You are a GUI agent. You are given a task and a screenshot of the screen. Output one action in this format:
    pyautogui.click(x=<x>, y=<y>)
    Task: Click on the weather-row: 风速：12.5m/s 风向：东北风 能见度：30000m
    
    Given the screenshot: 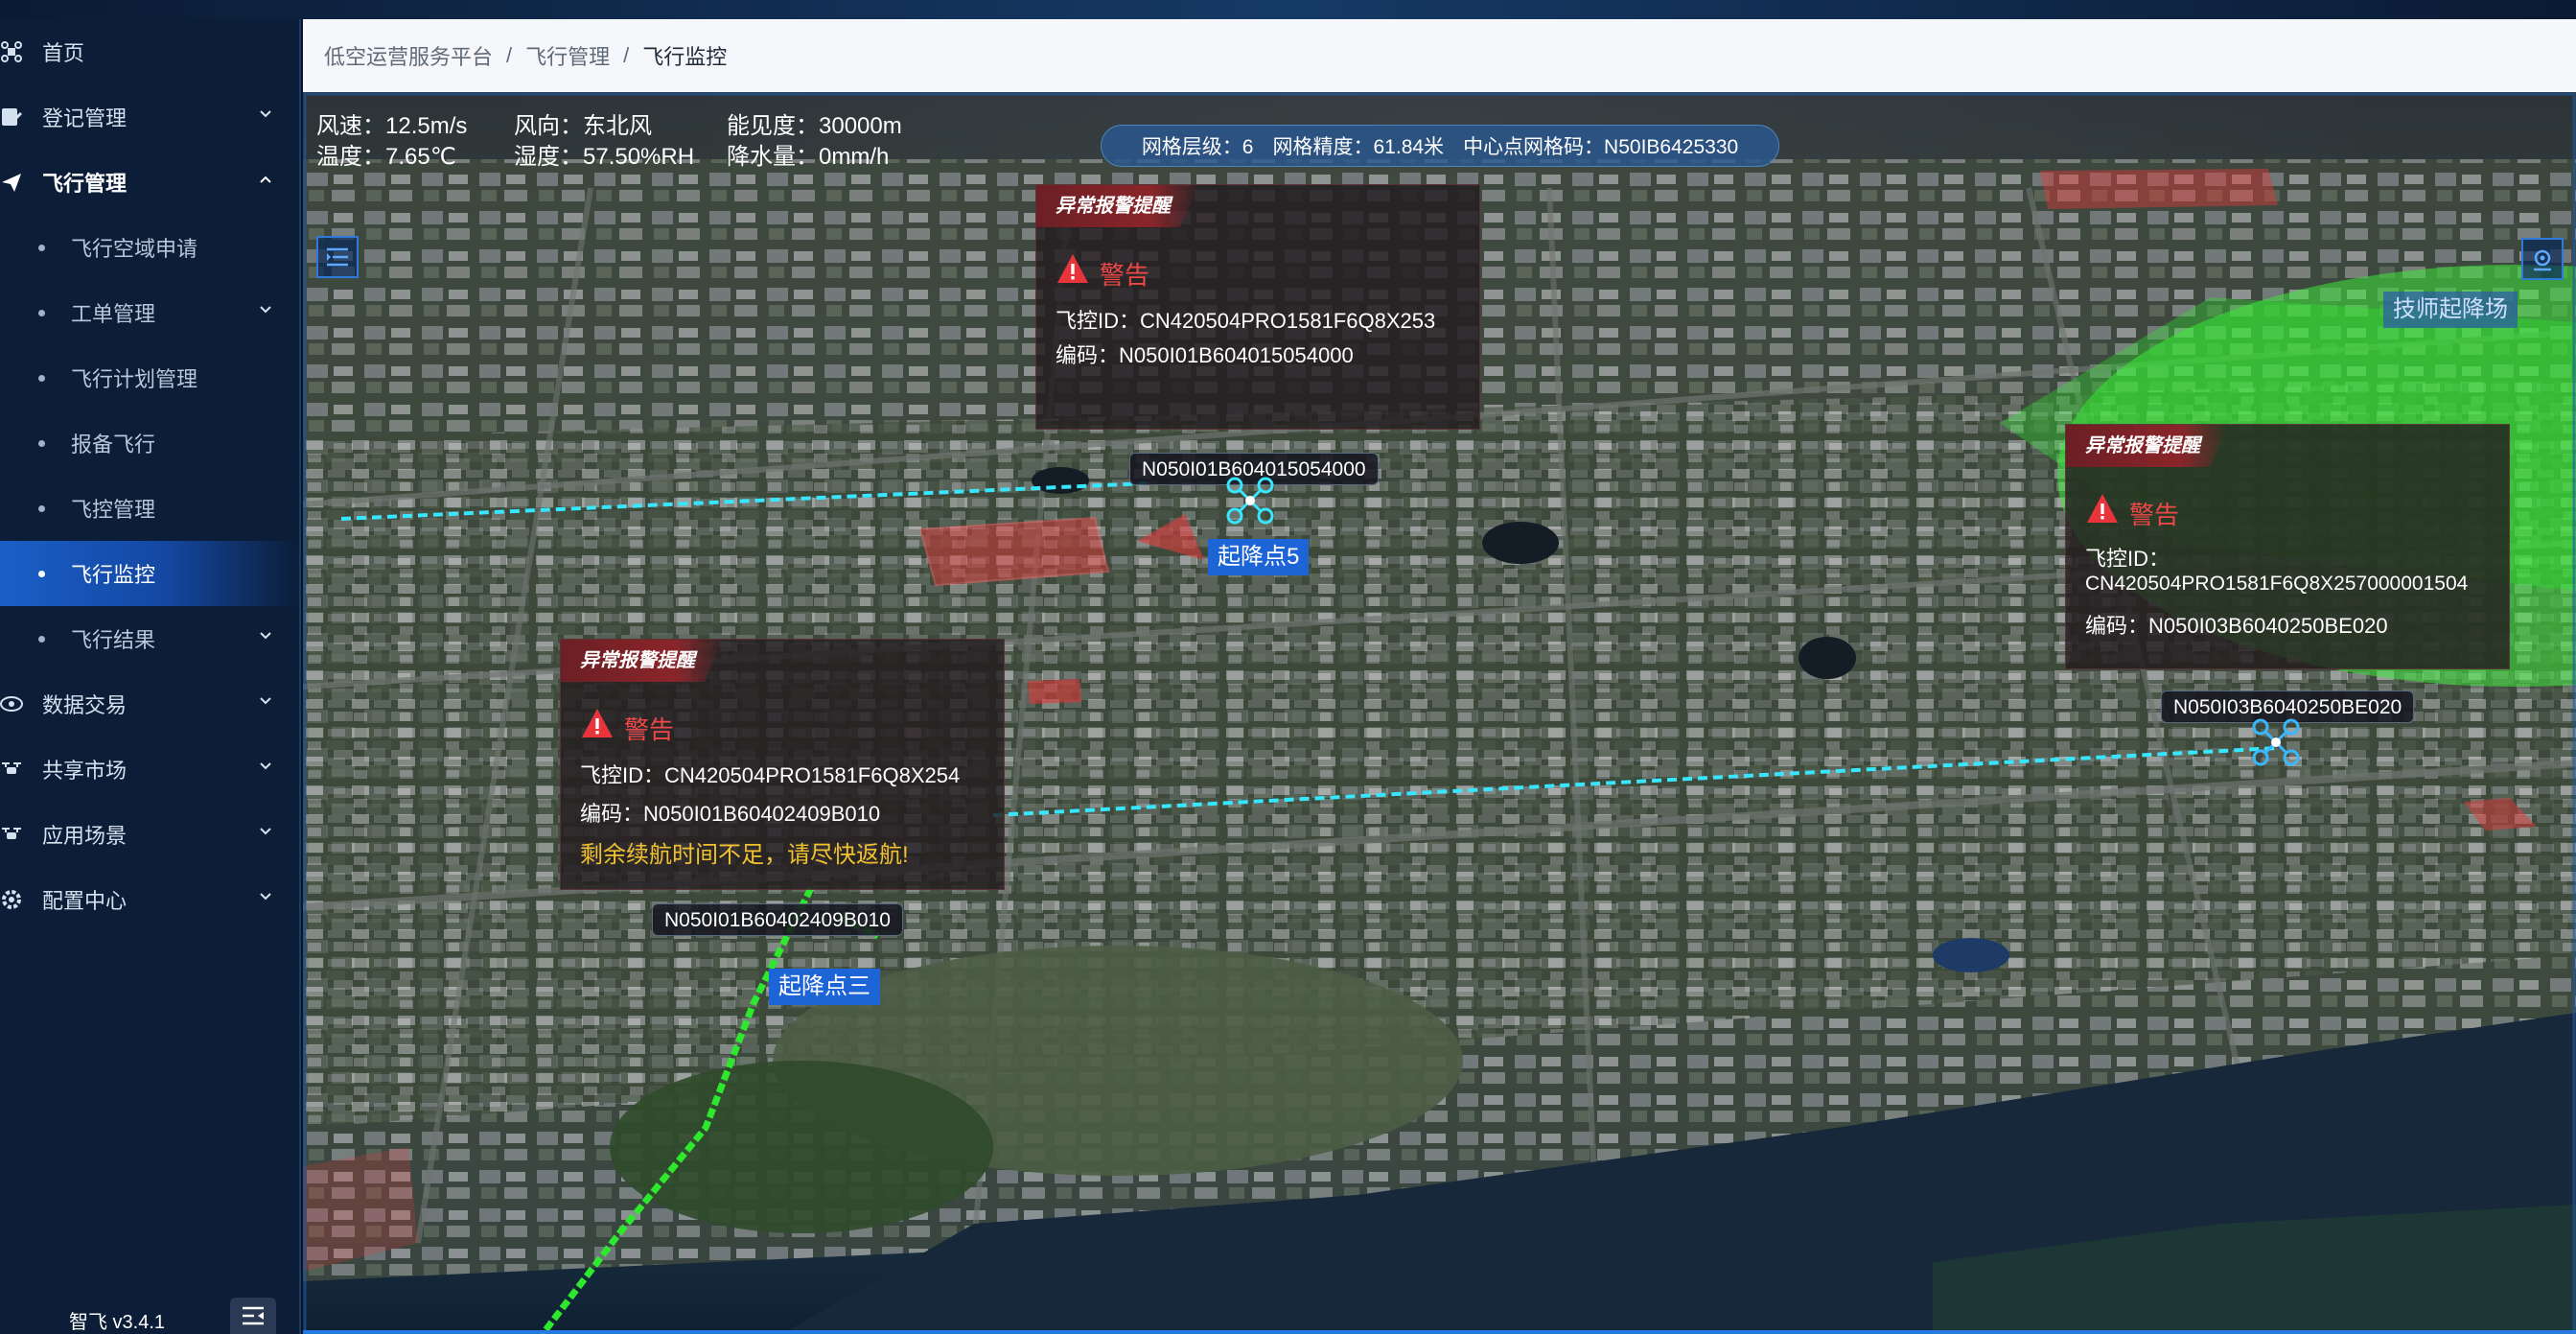 What is the action you would take?
    pyautogui.click(x=619, y=127)
    